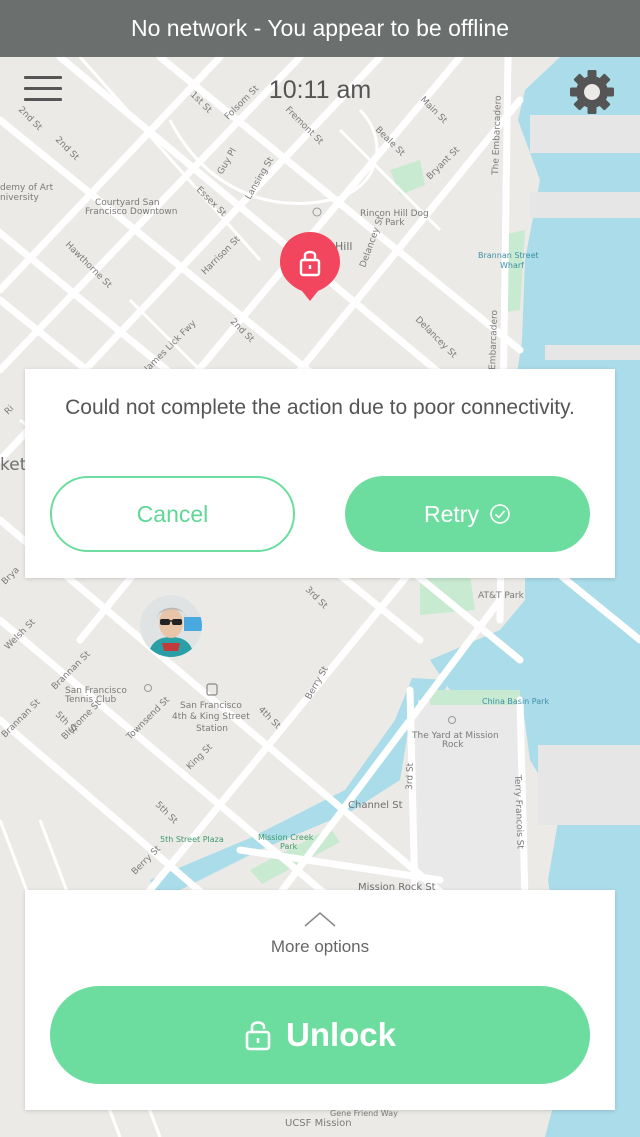 This screenshot has width=640, height=1137. What do you see at coordinates (364, 1113) in the screenshot?
I see `svg-text: Gene Friend Way` at bounding box center [364, 1113].